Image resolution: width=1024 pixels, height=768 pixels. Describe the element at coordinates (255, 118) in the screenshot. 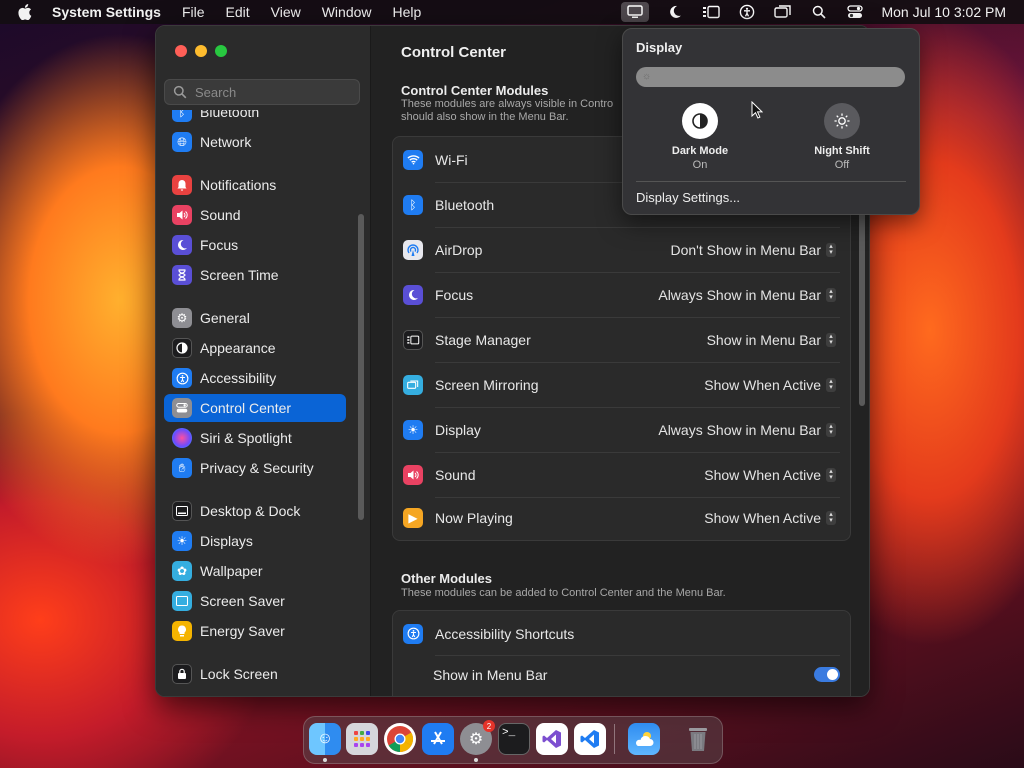

I see `sidebar-item-bluetooth: ᛒ Bluetooth` at that location.